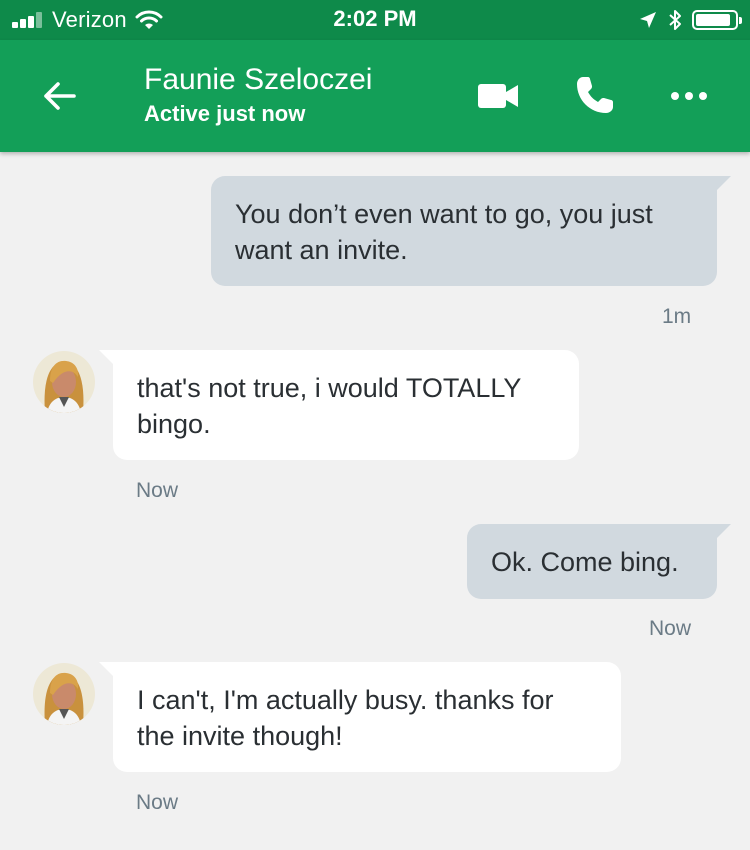  Describe the element at coordinates (499, 96) in the screenshot. I see `video-camera-icon` at that location.